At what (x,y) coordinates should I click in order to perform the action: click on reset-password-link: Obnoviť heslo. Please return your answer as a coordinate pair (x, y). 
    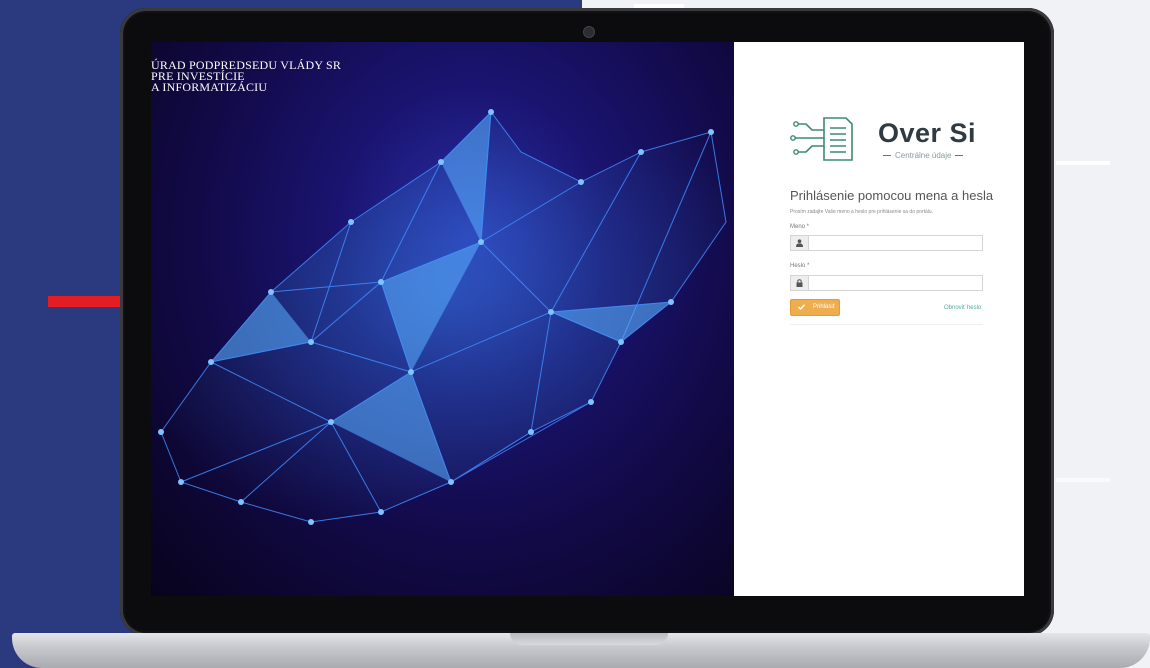
    Looking at the image, I should click on (962, 308).